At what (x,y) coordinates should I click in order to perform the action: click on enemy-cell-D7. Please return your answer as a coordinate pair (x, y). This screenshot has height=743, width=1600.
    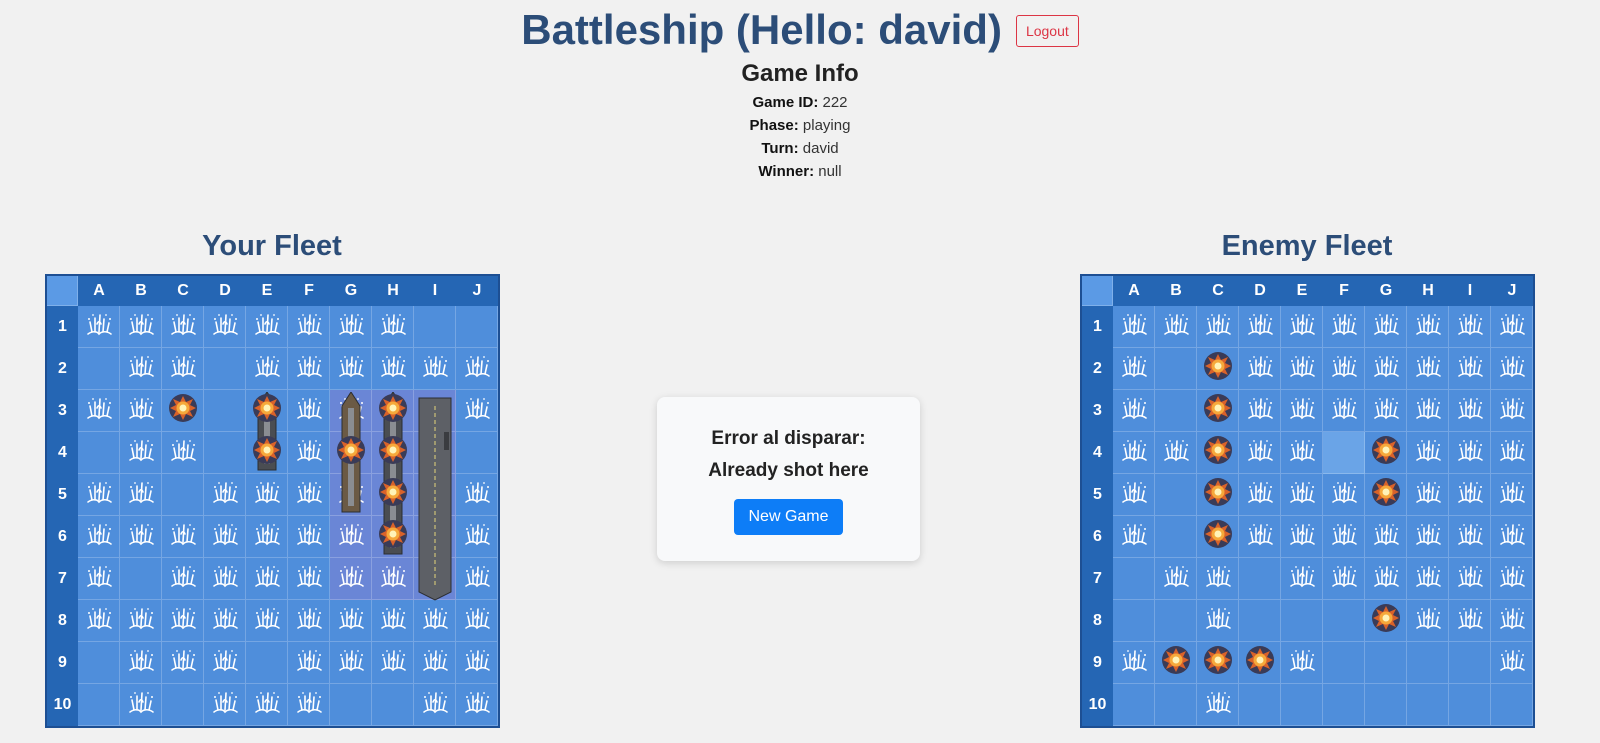
    Looking at the image, I should click on (1260, 579).